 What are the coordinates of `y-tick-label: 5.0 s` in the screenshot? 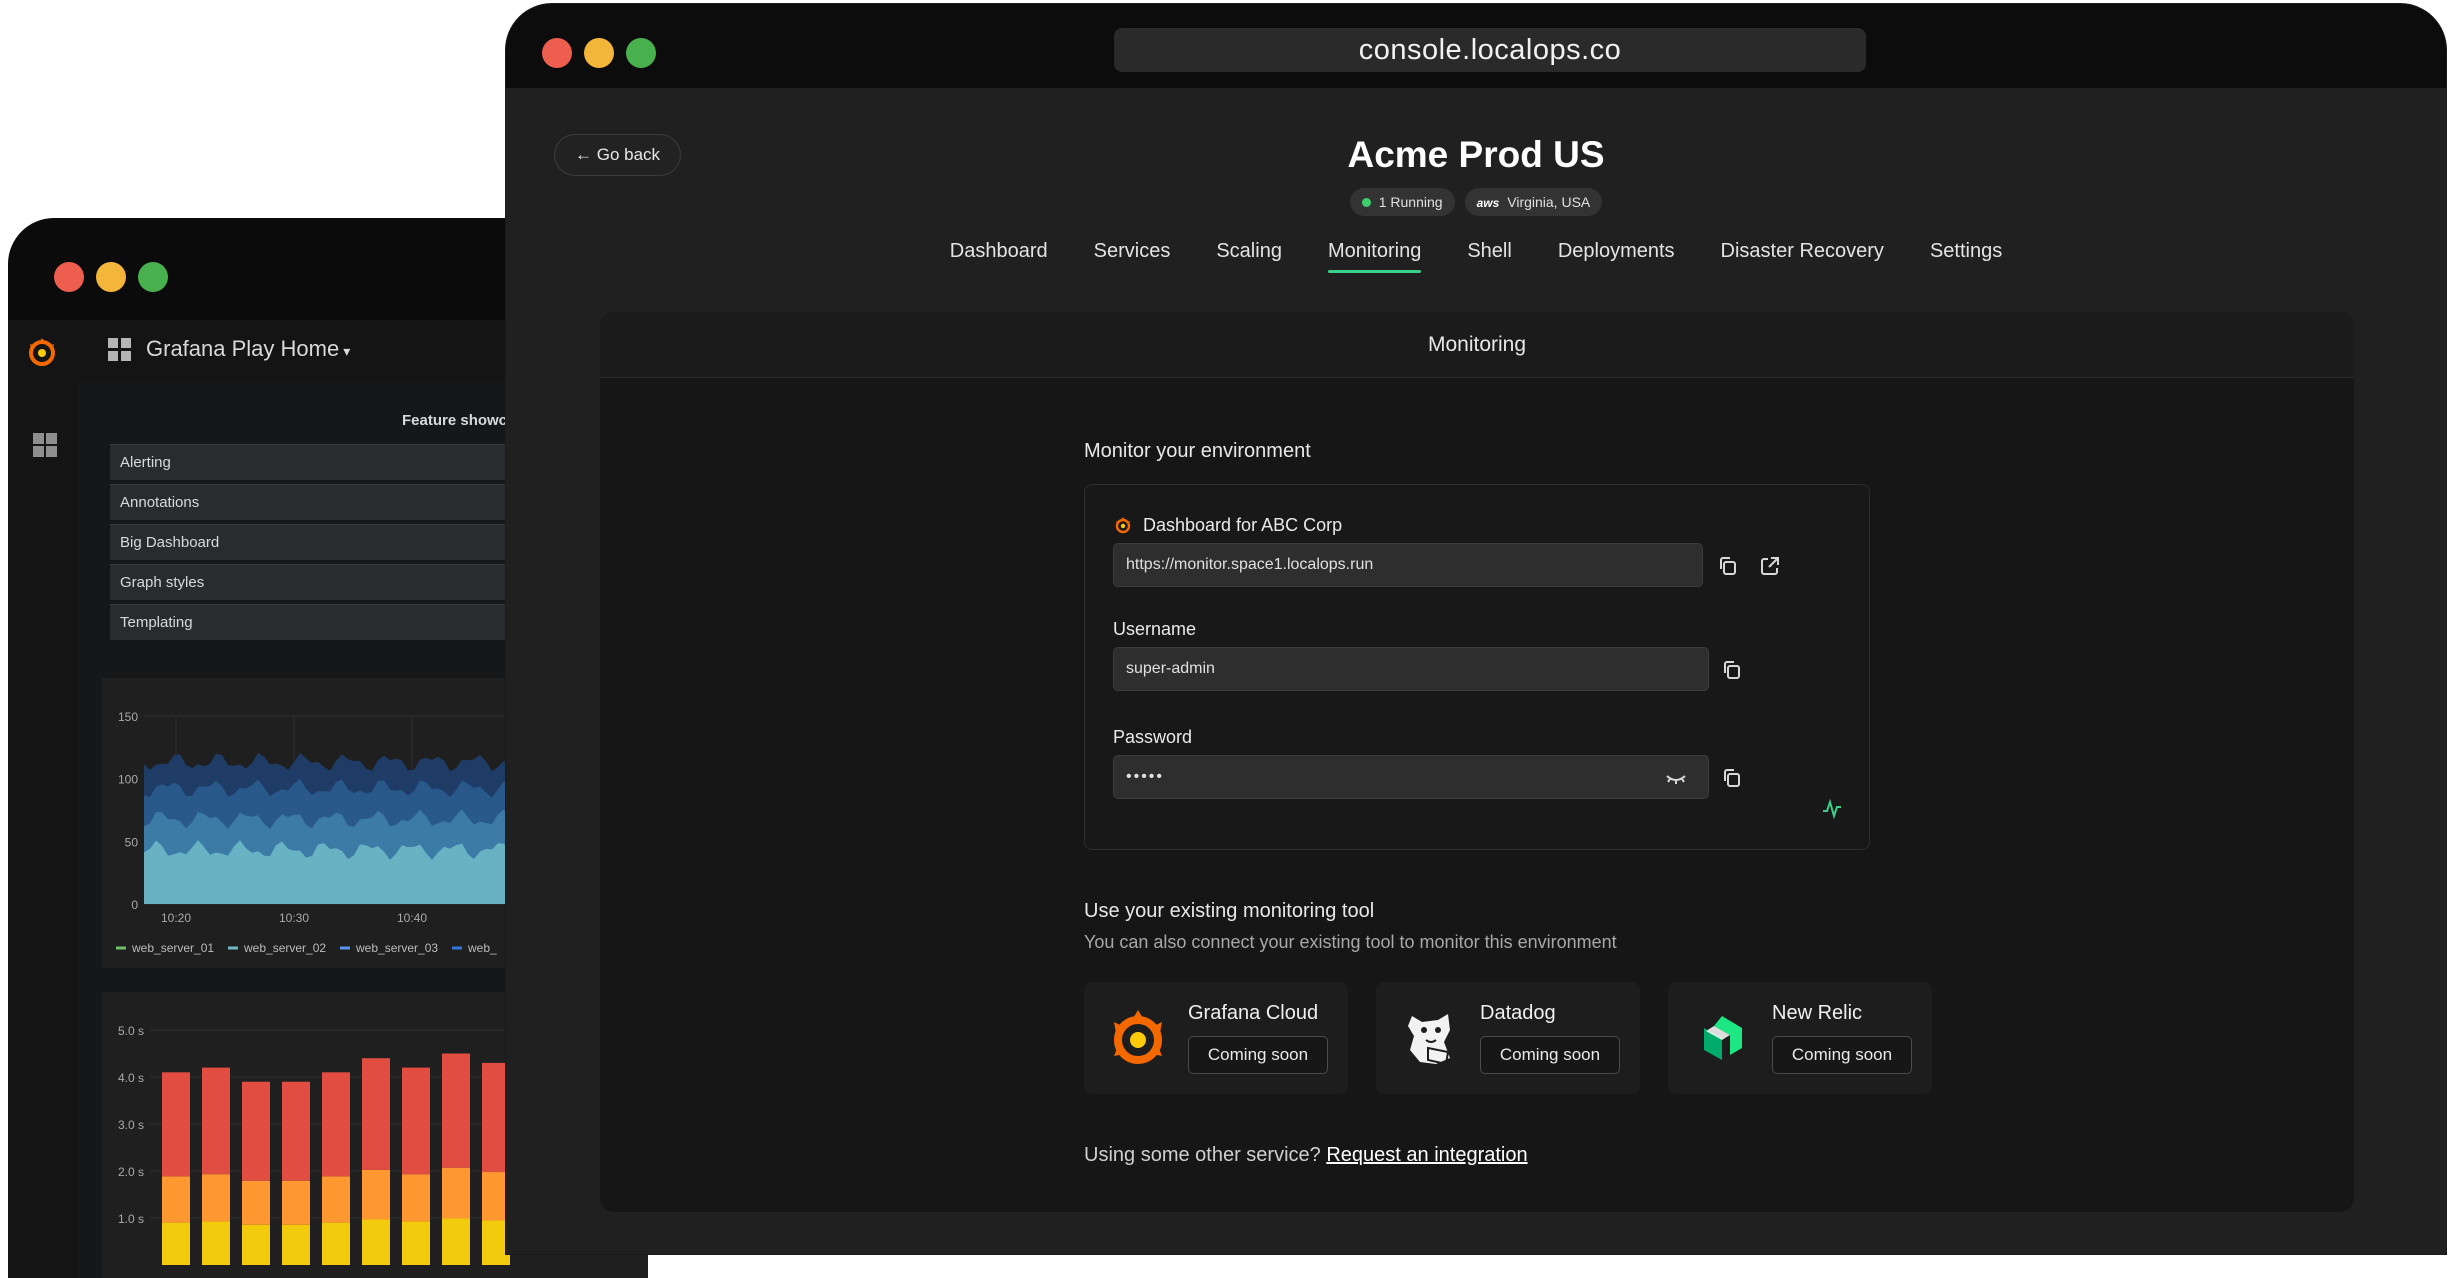 It's located at (131, 1031).